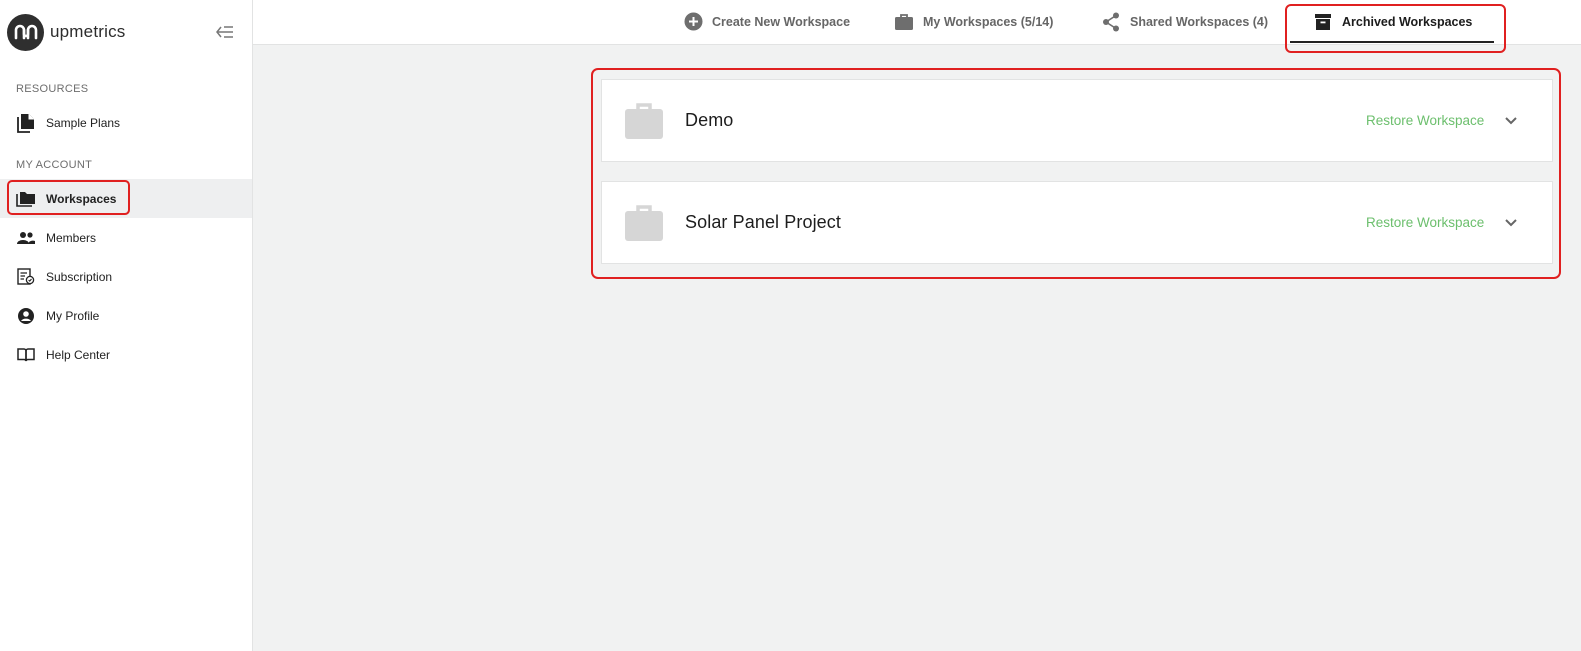  What do you see at coordinates (126, 198) in the screenshot?
I see `sidebar-item-workspaces: Workspaces` at bounding box center [126, 198].